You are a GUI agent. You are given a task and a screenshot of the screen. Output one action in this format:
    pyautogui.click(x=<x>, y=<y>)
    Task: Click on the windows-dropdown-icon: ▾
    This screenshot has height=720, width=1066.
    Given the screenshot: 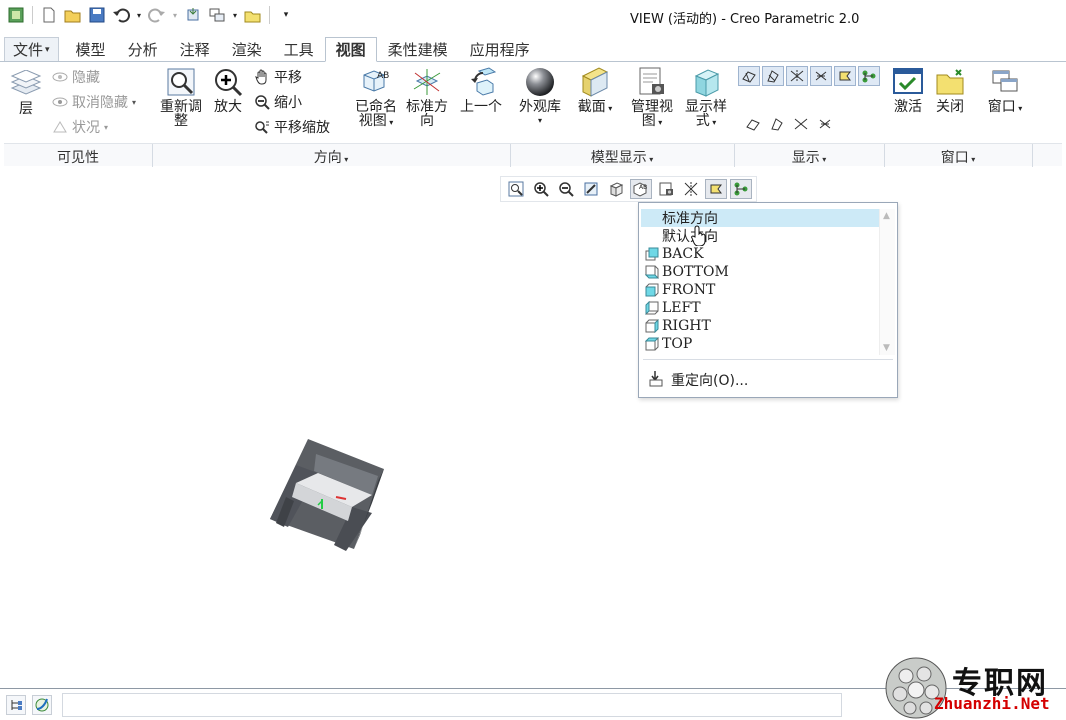 What is the action you would take?
    pyautogui.click(x=235, y=15)
    